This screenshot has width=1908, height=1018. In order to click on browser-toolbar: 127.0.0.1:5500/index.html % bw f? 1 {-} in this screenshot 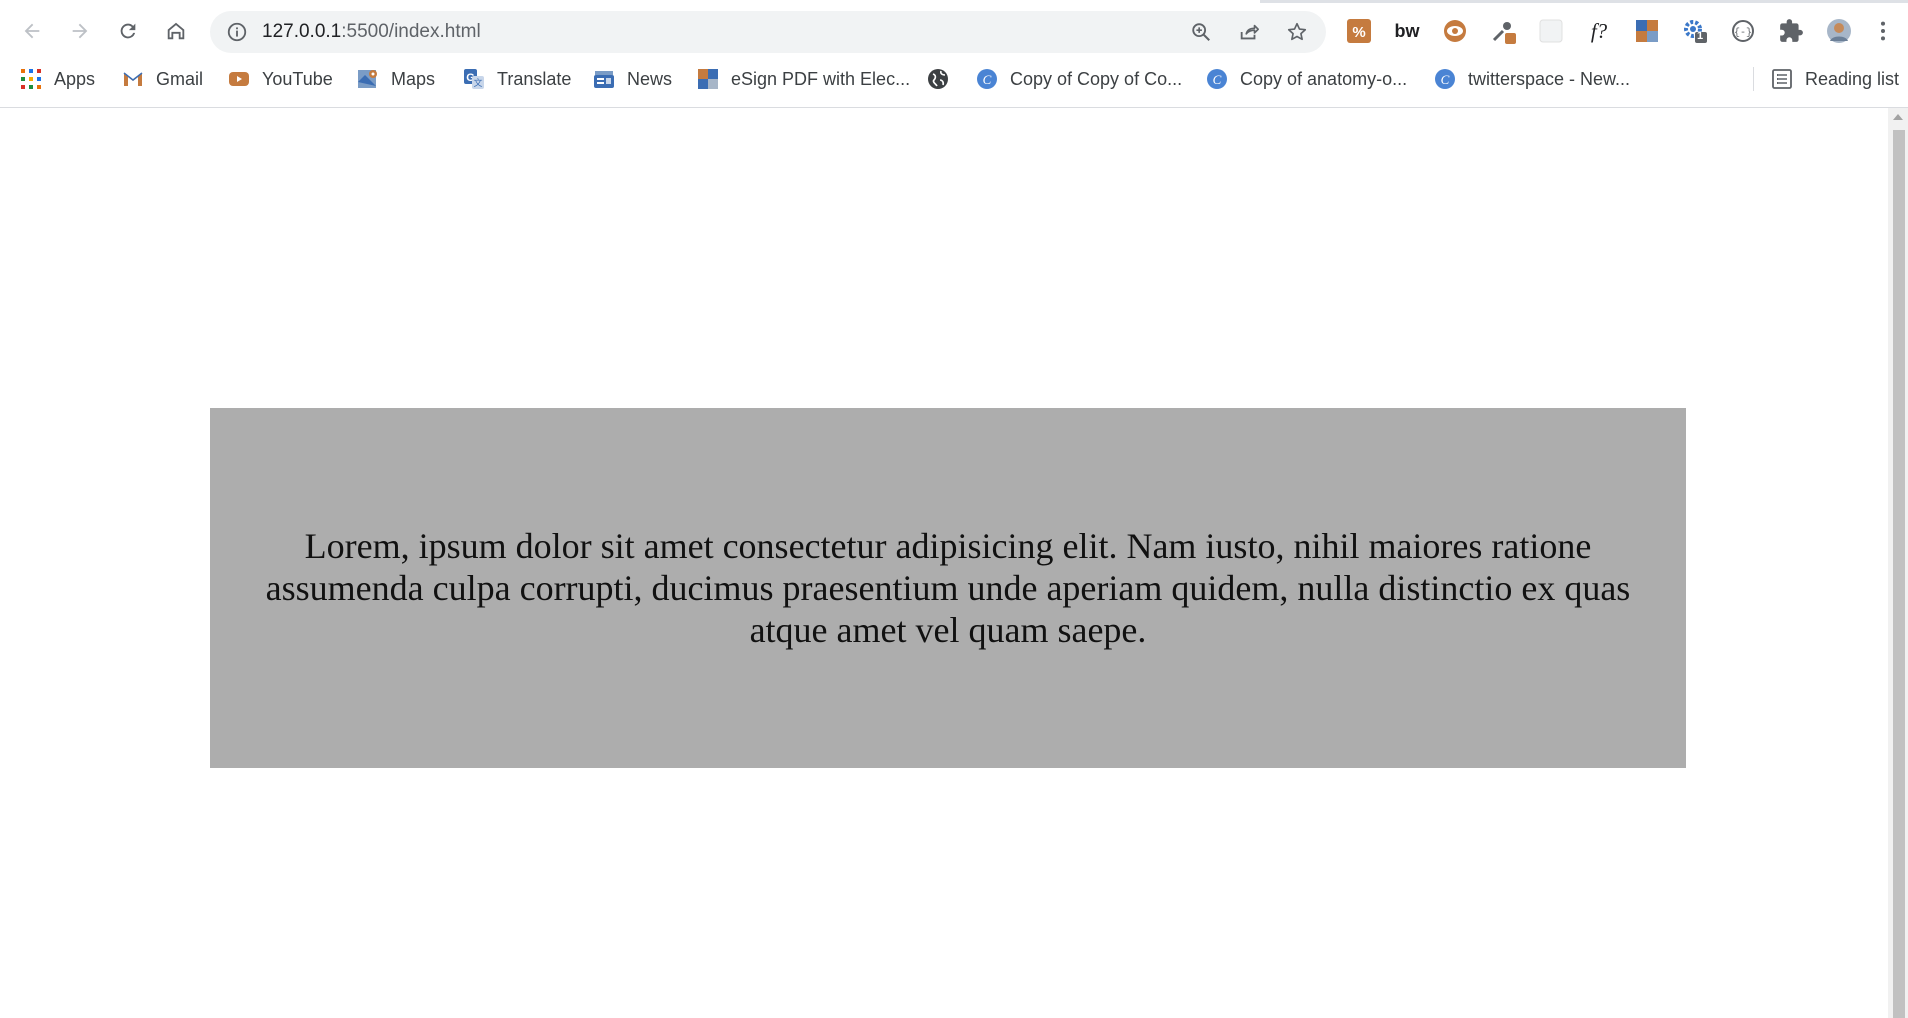, I will do `click(954, 31)`.